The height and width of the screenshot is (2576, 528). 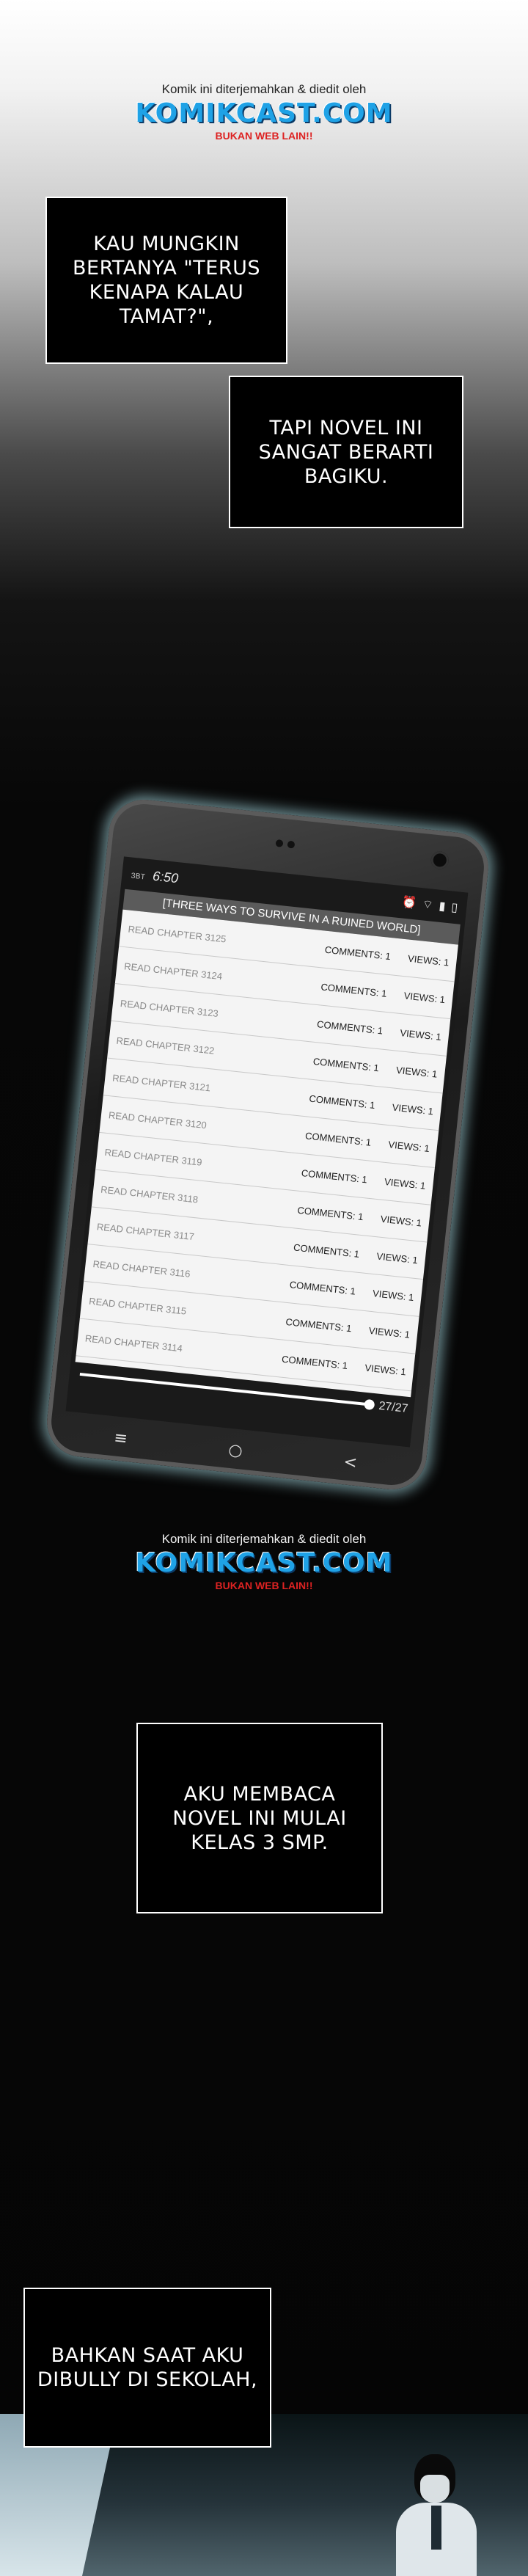 What do you see at coordinates (187, 1236) in the screenshot?
I see `chapter-title: READ CHAPTER 3117` at bounding box center [187, 1236].